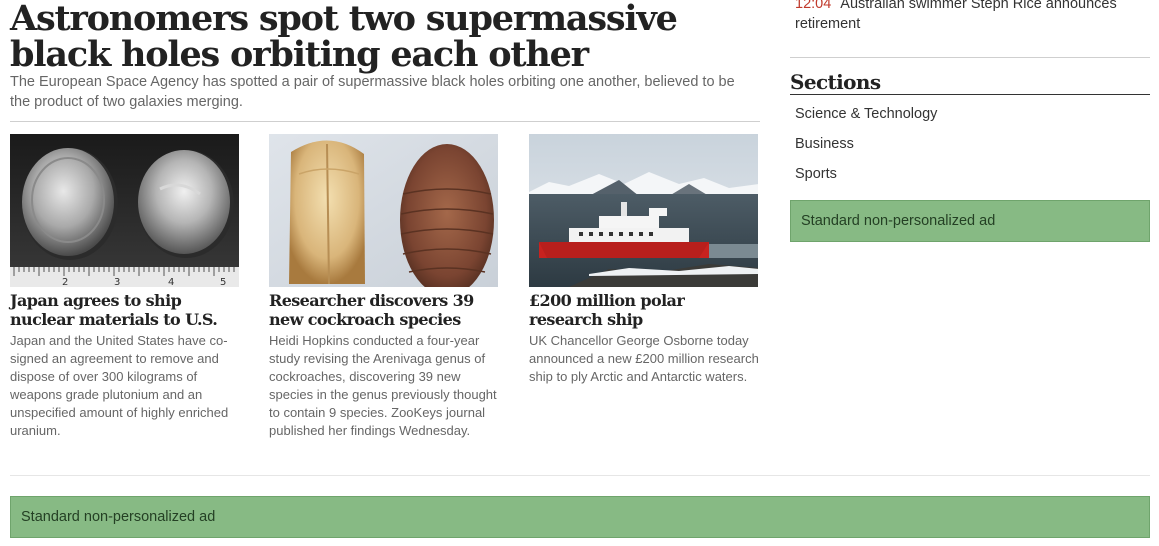  Describe the element at coordinates (813, 6) in the screenshot. I see `breaking-news-time: 12:04` at that location.